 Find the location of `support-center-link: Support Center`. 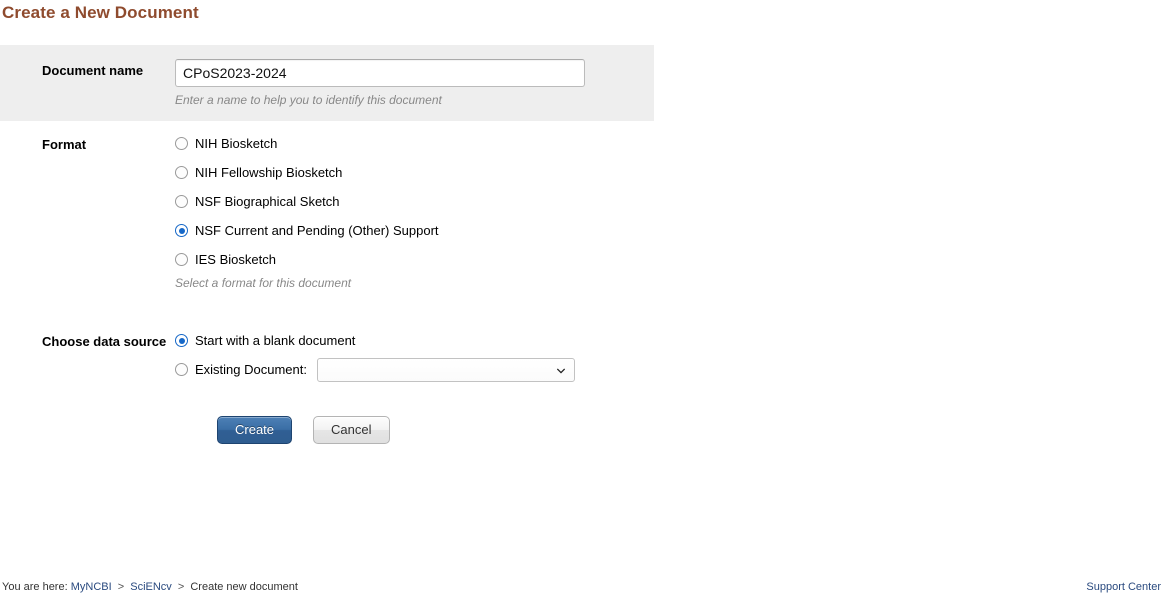

support-center-link: Support Center is located at coordinates (1123, 587).